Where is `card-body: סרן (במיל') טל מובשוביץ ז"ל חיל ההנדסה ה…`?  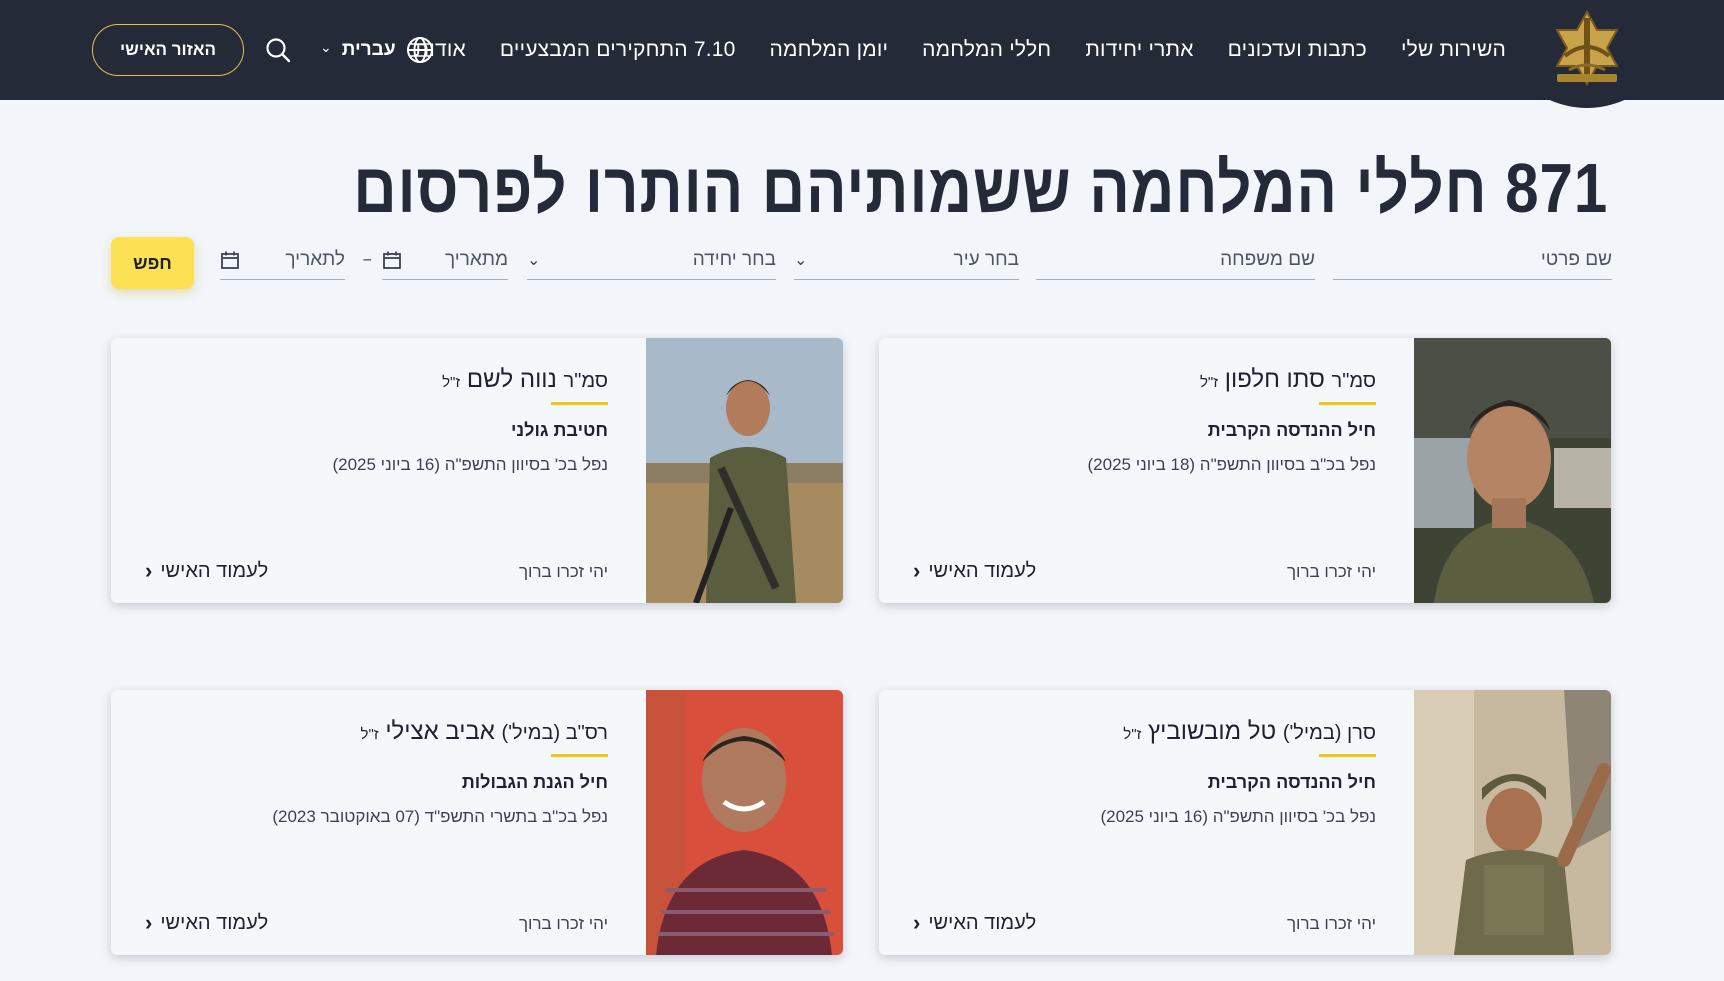 card-body: סרן (במיל') טל מובשוביץ ז"ל חיל ההנדסה ה… is located at coordinates (1144, 836).